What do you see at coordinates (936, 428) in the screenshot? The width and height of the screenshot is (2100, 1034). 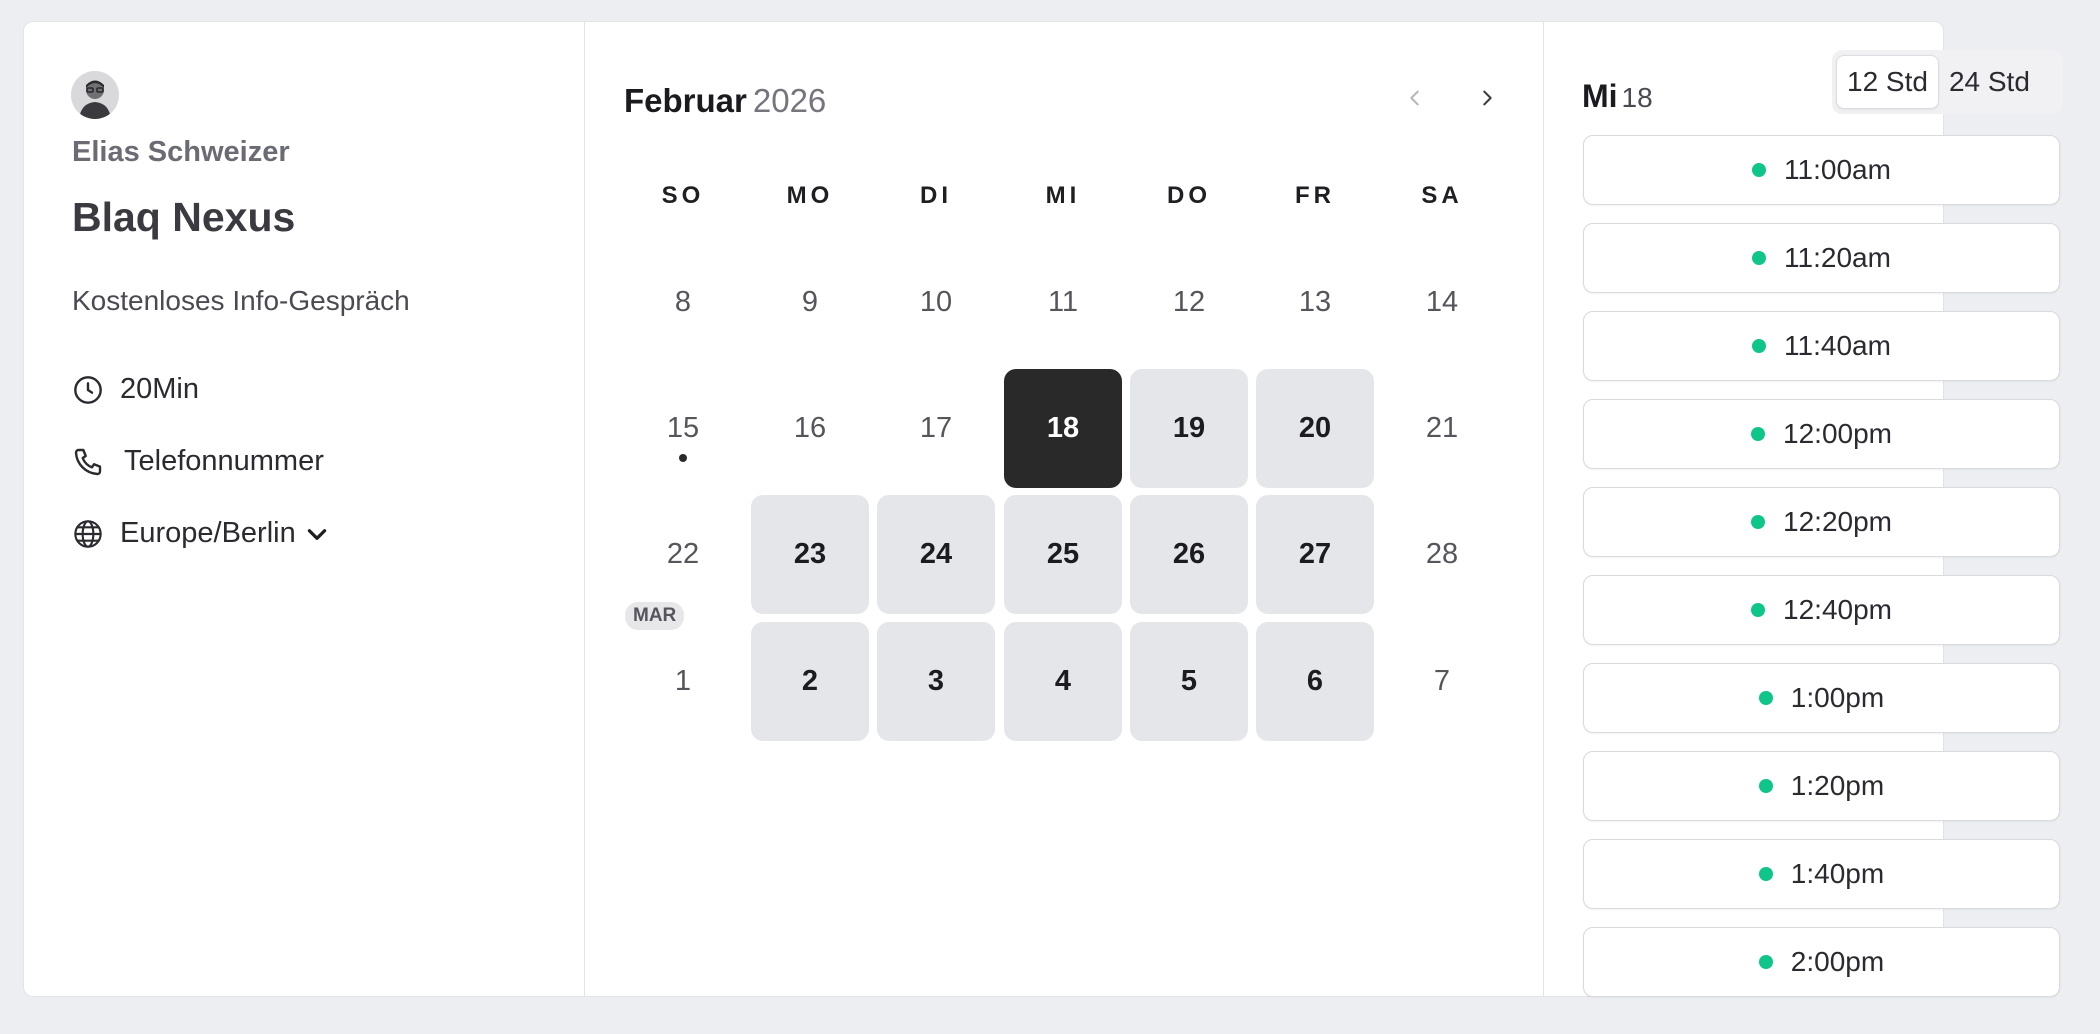 I see `day-number: 17` at bounding box center [936, 428].